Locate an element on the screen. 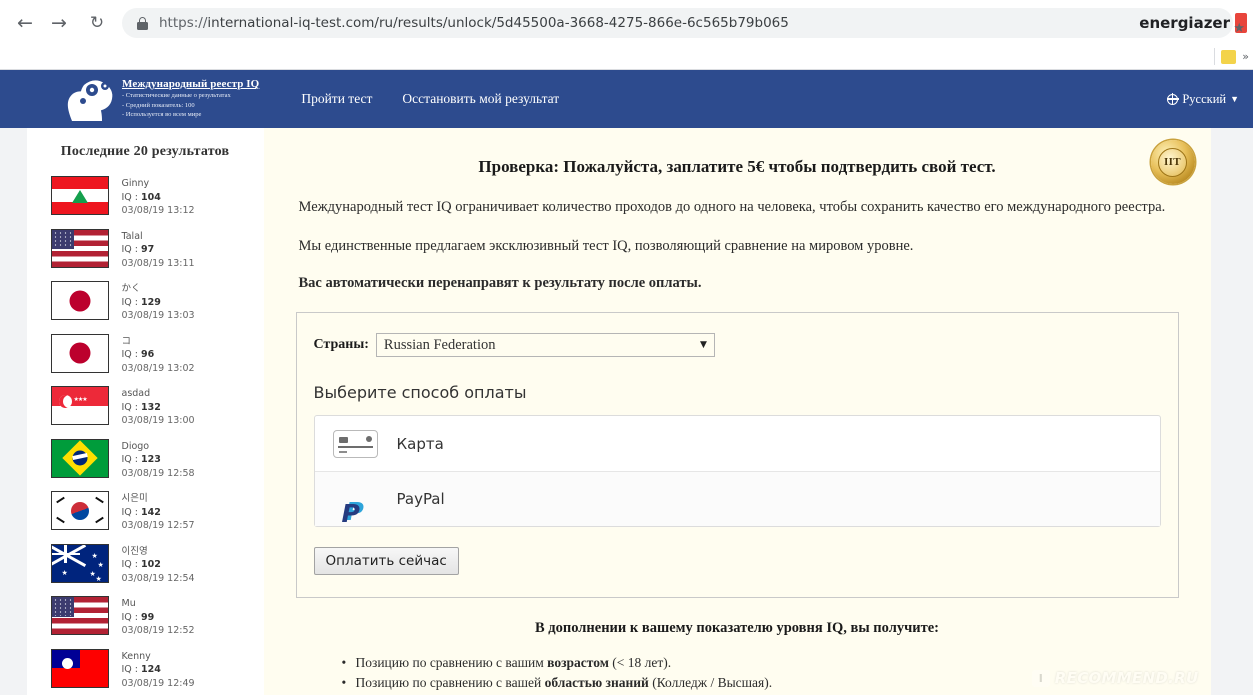 The width and height of the screenshot is (1253, 695). nav-link-take-test: Пройти тест is located at coordinates (336, 99).